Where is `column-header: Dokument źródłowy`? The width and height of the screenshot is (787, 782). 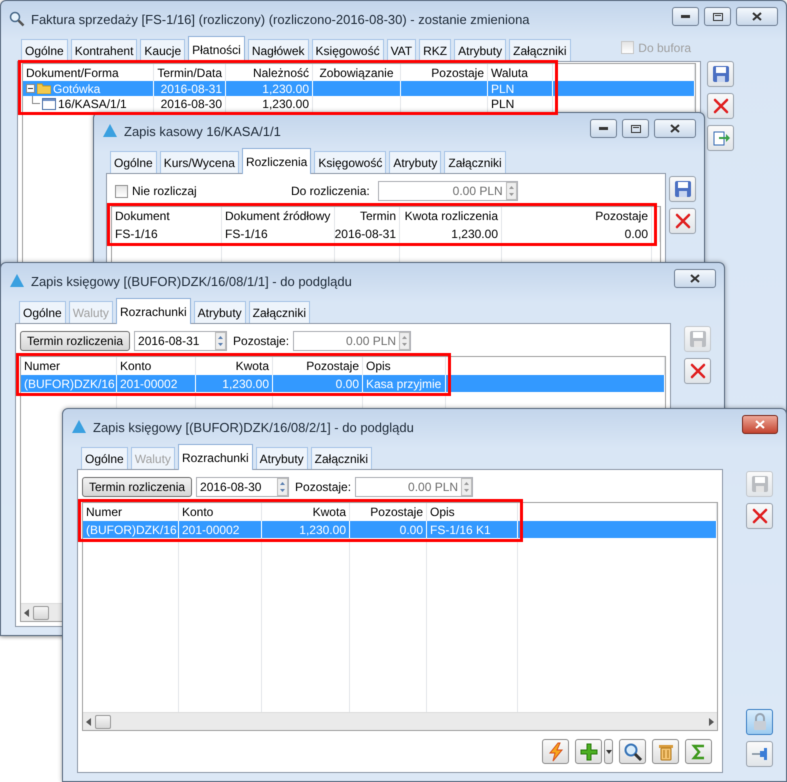 column-header: Dokument źródłowy is located at coordinates (278, 216).